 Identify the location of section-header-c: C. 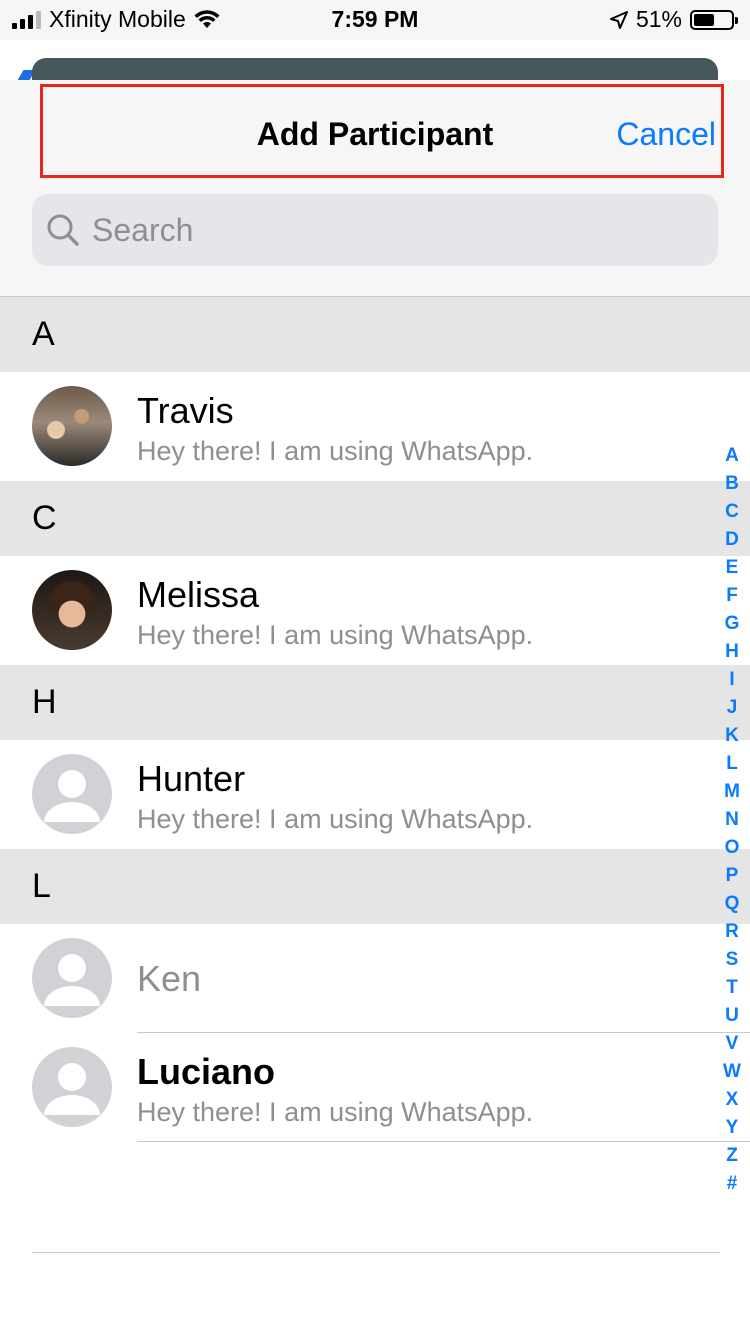
(375, 518).